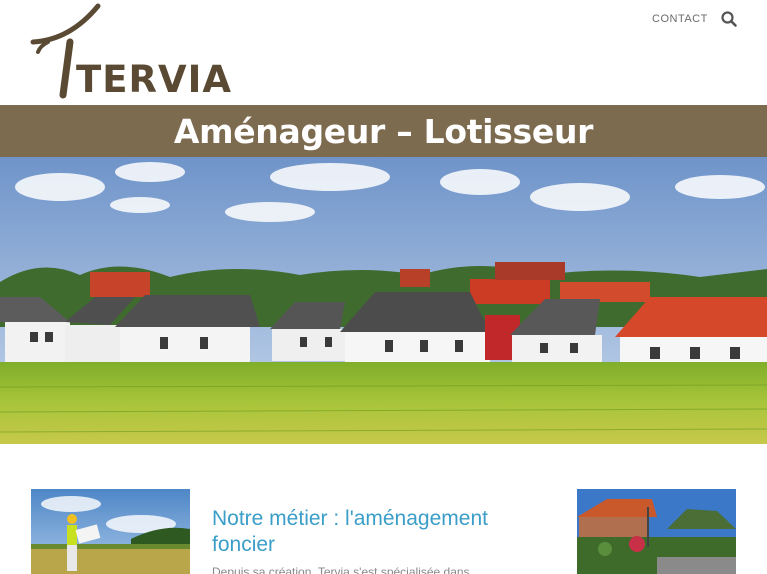 This screenshot has width=767, height=574. Describe the element at coordinates (154, 79) in the screenshot. I see `logo-wordmark: TERVIA` at that location.